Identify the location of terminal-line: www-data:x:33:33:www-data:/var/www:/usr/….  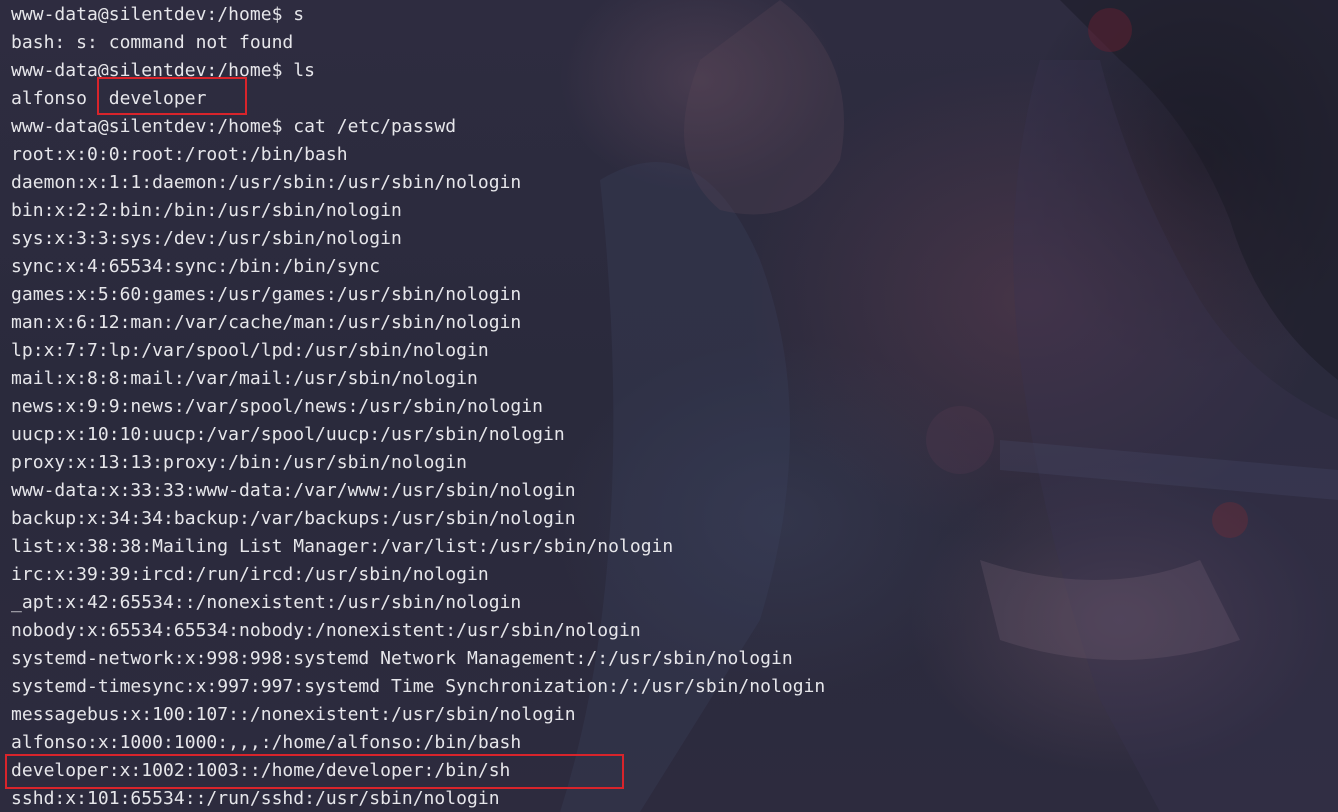
(293, 490).